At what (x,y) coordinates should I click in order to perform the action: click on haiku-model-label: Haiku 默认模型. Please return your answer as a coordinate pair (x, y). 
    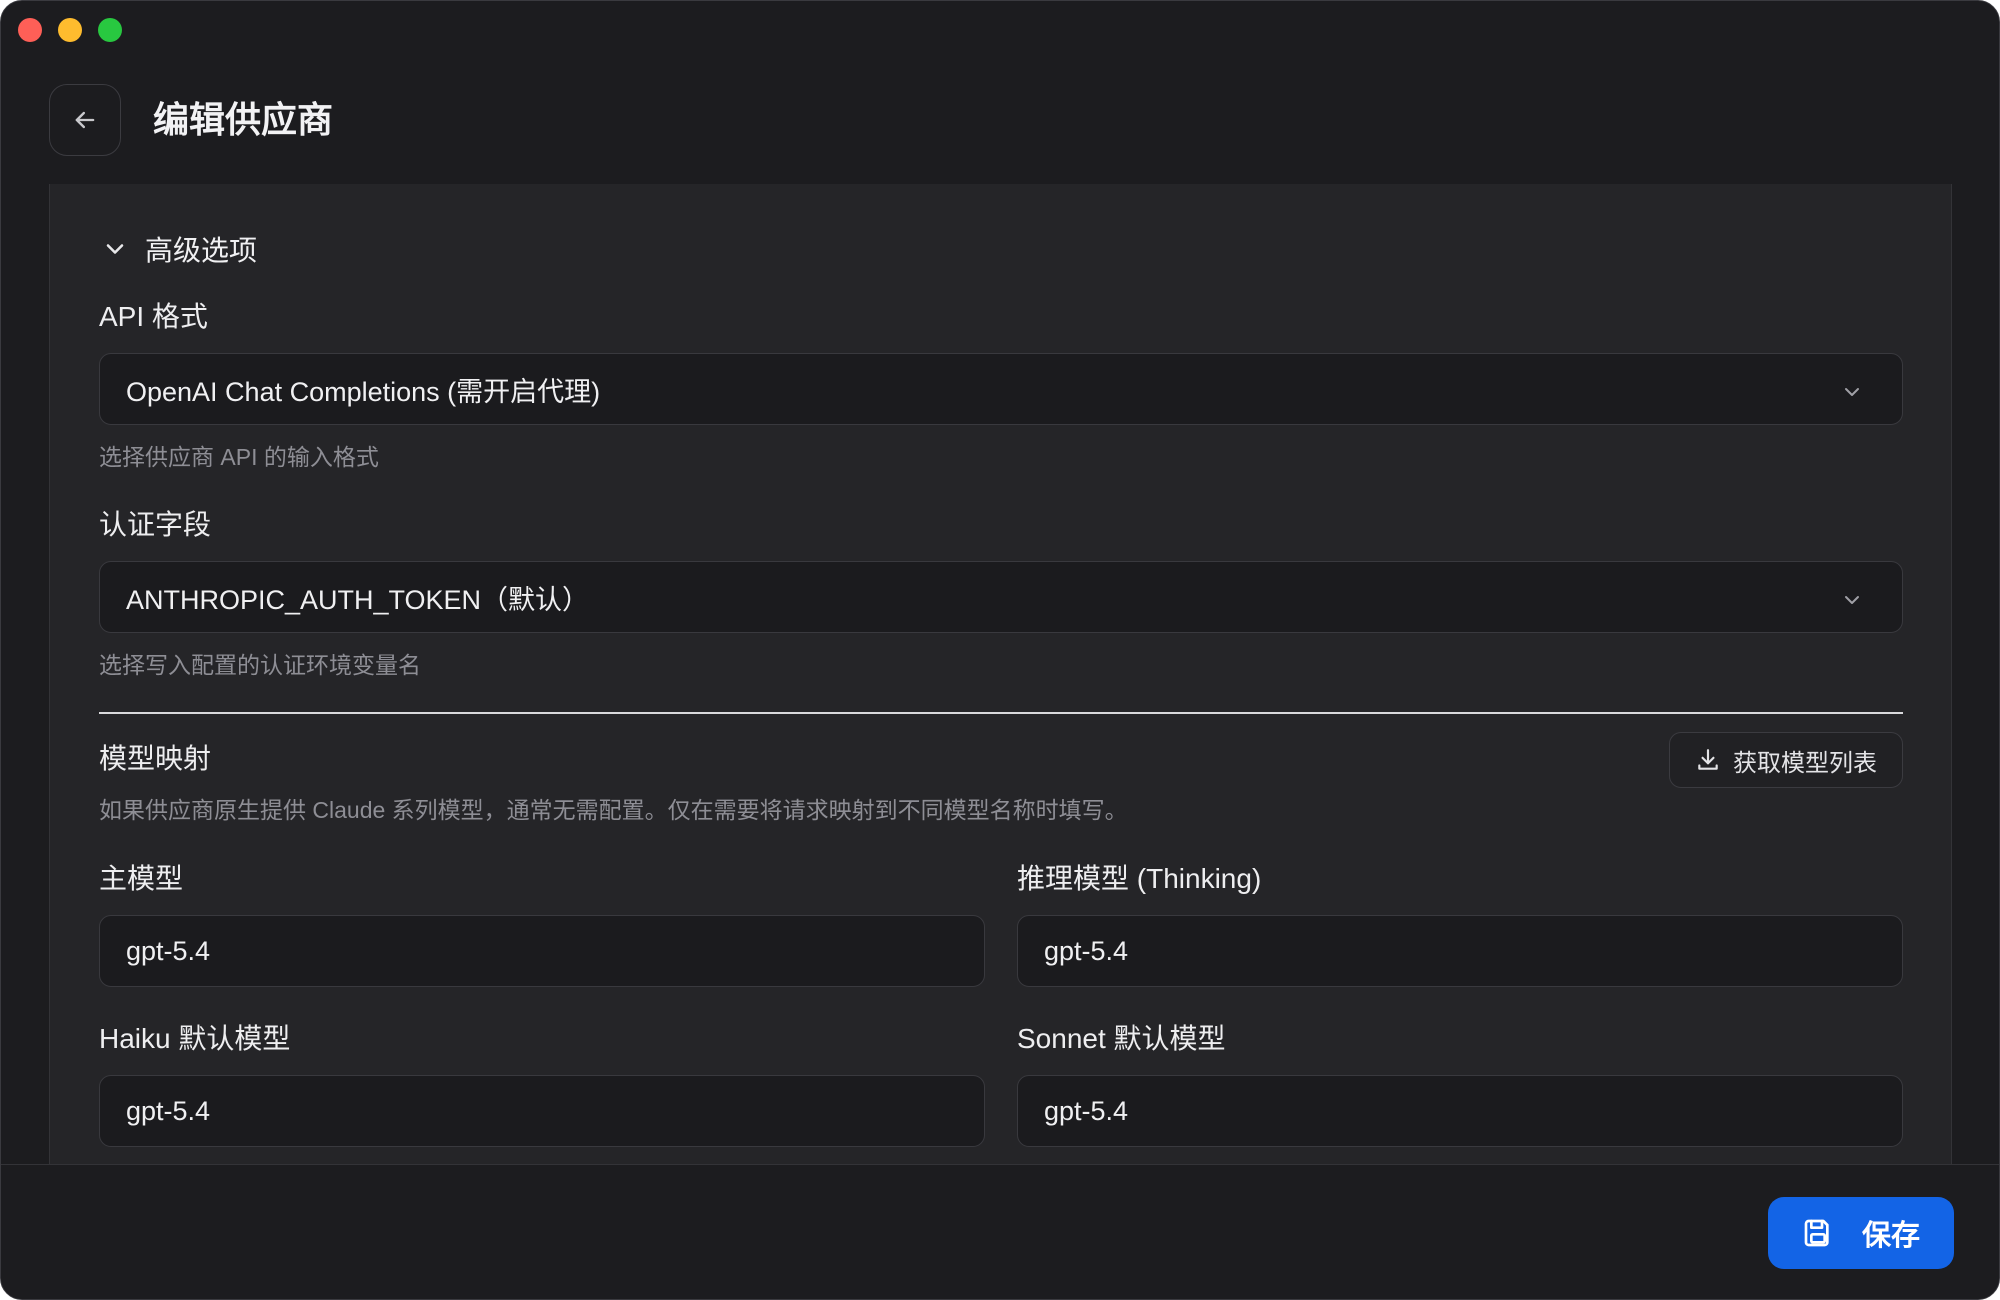
    Looking at the image, I should click on (195, 1038).